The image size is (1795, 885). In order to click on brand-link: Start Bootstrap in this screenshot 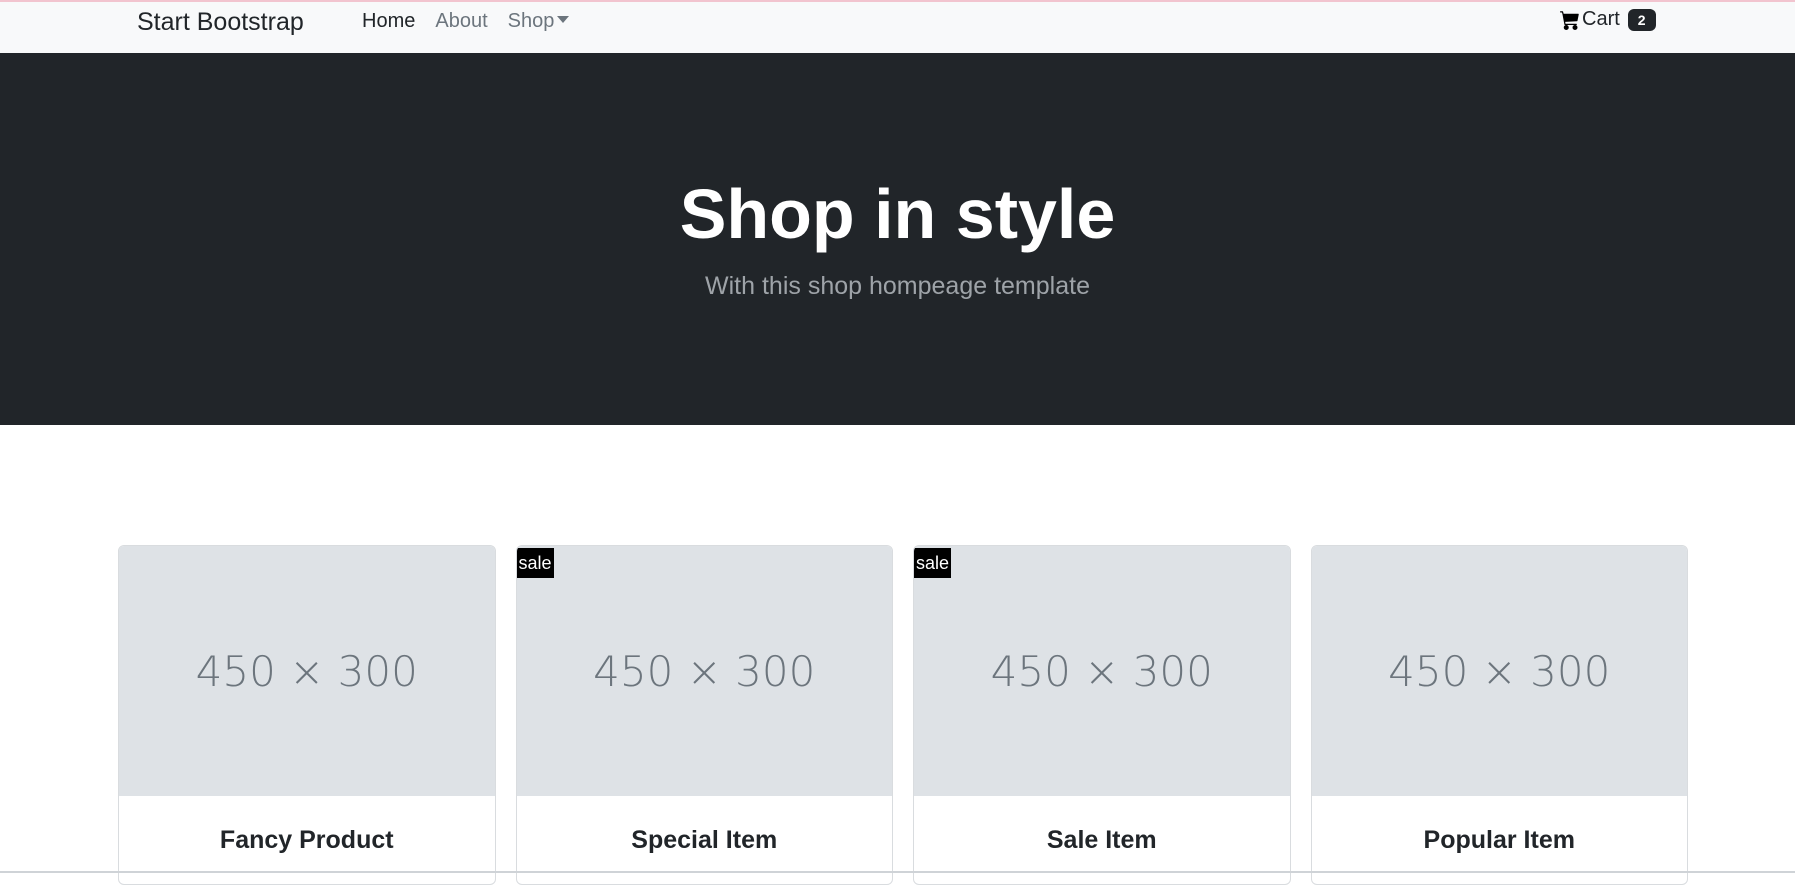, I will do `click(220, 22)`.